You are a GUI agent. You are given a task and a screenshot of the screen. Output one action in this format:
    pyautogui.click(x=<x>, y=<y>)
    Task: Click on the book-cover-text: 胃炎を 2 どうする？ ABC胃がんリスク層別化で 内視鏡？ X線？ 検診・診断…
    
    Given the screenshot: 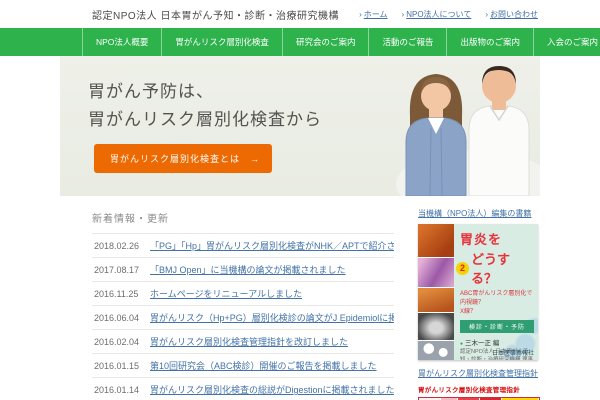 What is the action you would take?
    pyautogui.click(x=496, y=292)
    